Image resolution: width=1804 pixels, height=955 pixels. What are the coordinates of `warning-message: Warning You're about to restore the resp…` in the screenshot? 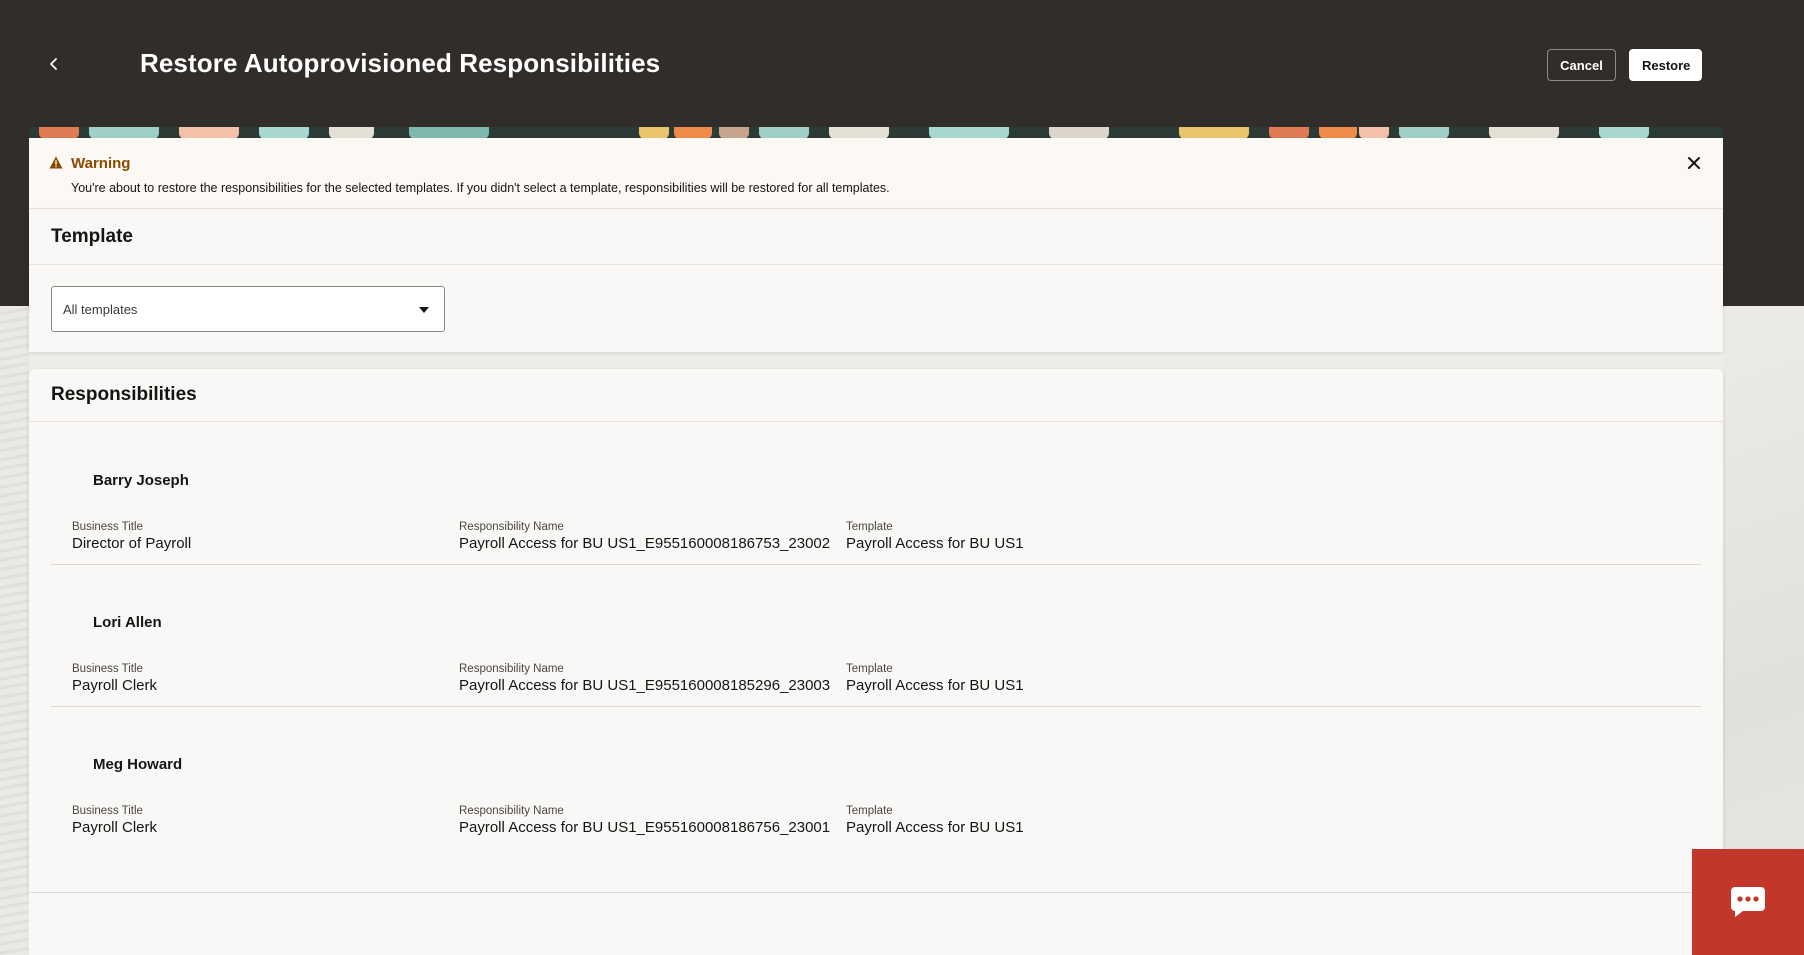 It's located at (876, 173).